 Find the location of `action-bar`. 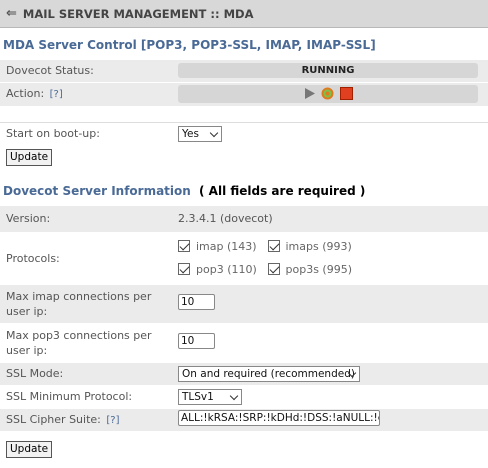

action-bar is located at coordinates (328, 94).